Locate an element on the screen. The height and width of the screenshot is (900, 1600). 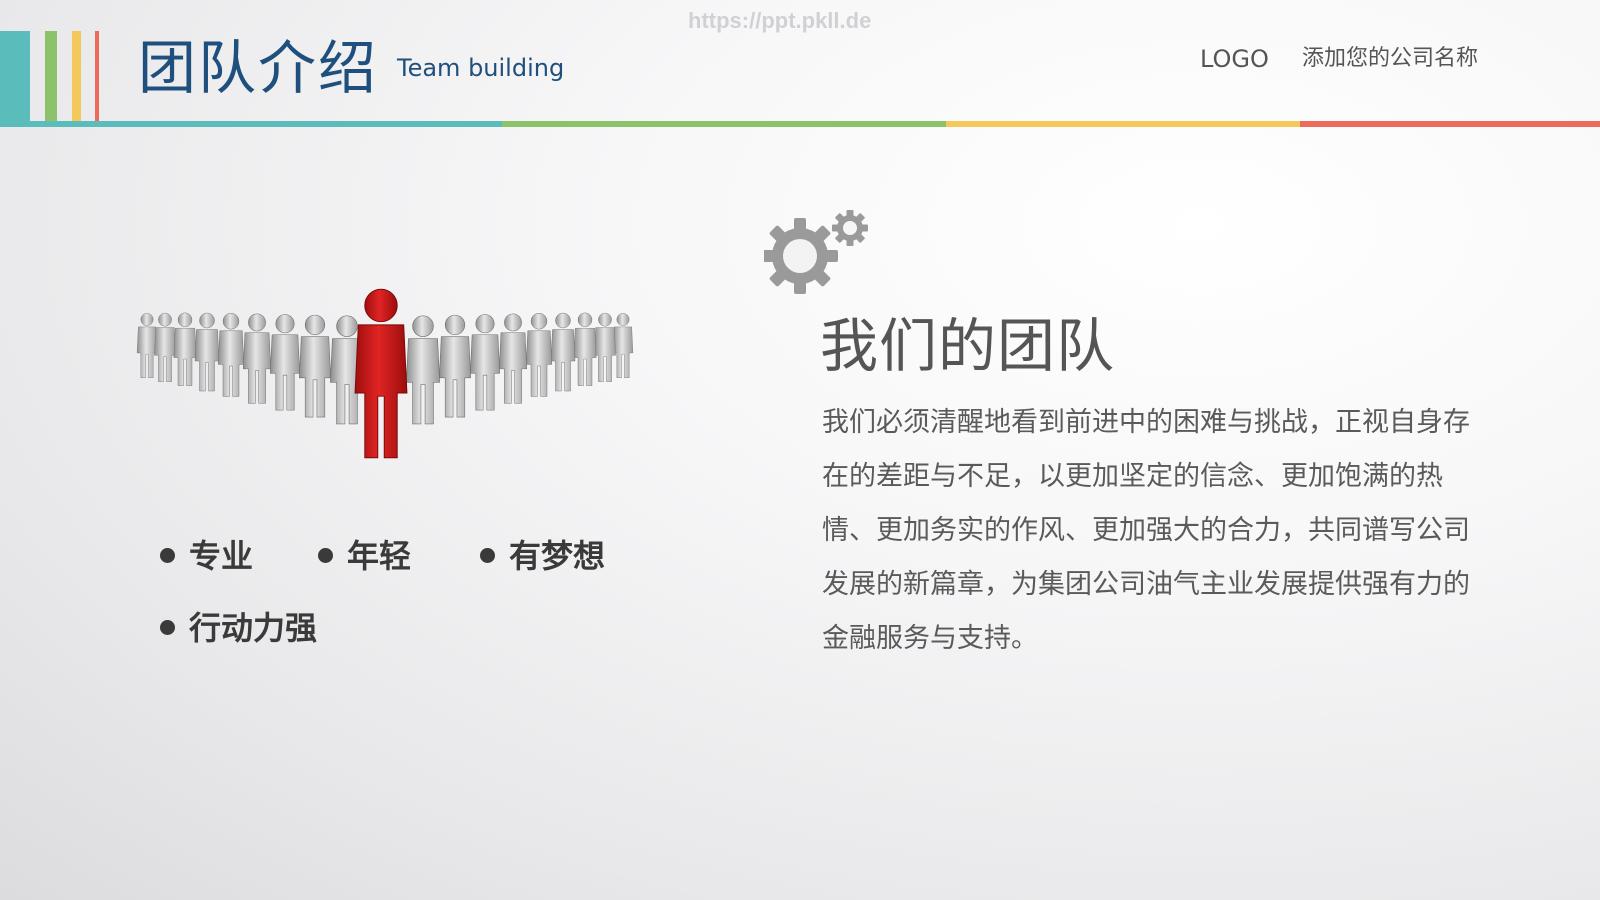
keyword-item: 有梦想 is located at coordinates (542, 556).